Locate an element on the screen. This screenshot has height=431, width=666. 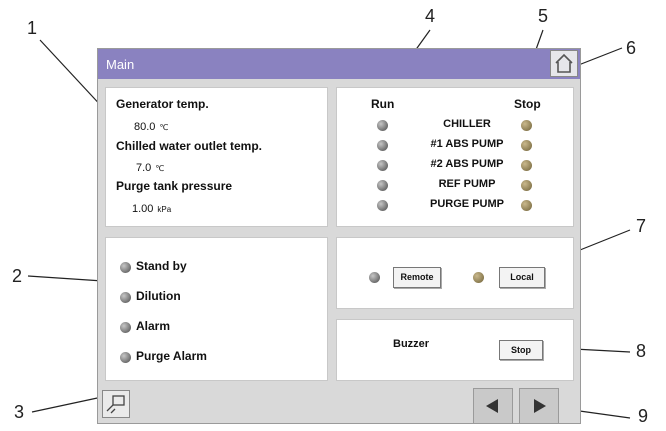
remote-indicator is located at coordinates (374, 277).